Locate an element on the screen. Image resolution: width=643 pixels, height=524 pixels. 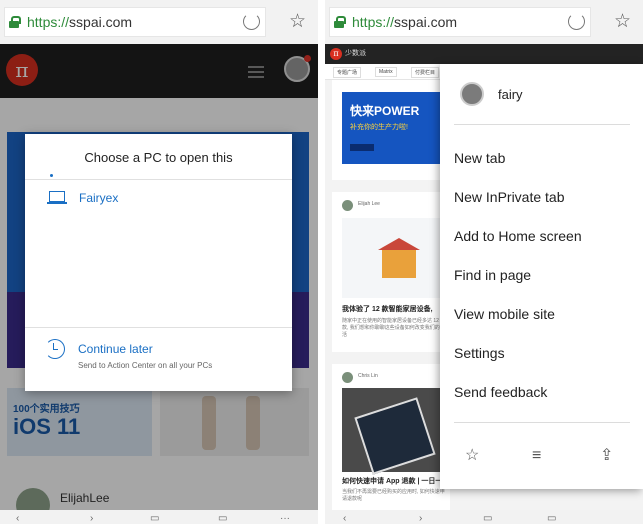
dialog-title: Choose a PC to open this is located at coordinates (158, 157).